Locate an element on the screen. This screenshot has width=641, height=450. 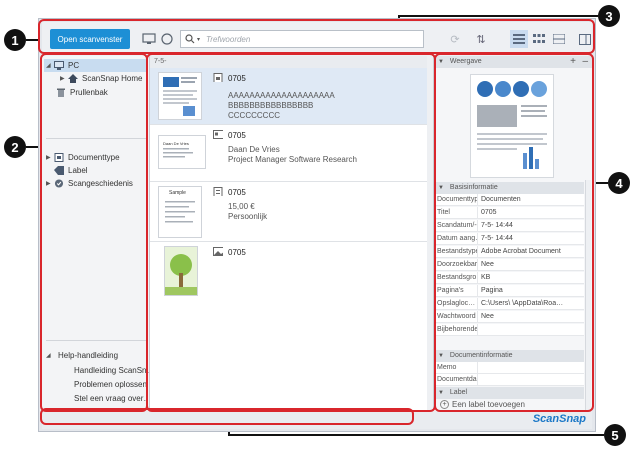
highlight-statusbar is located at coordinates (227, 416).